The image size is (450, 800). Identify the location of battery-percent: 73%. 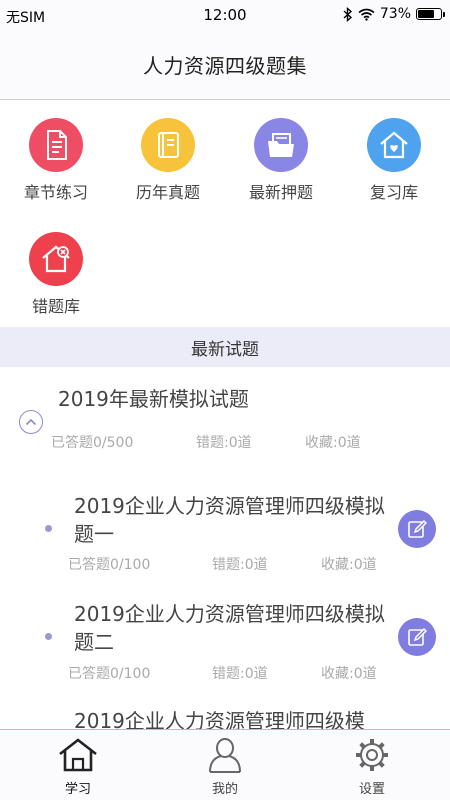
(395, 14).